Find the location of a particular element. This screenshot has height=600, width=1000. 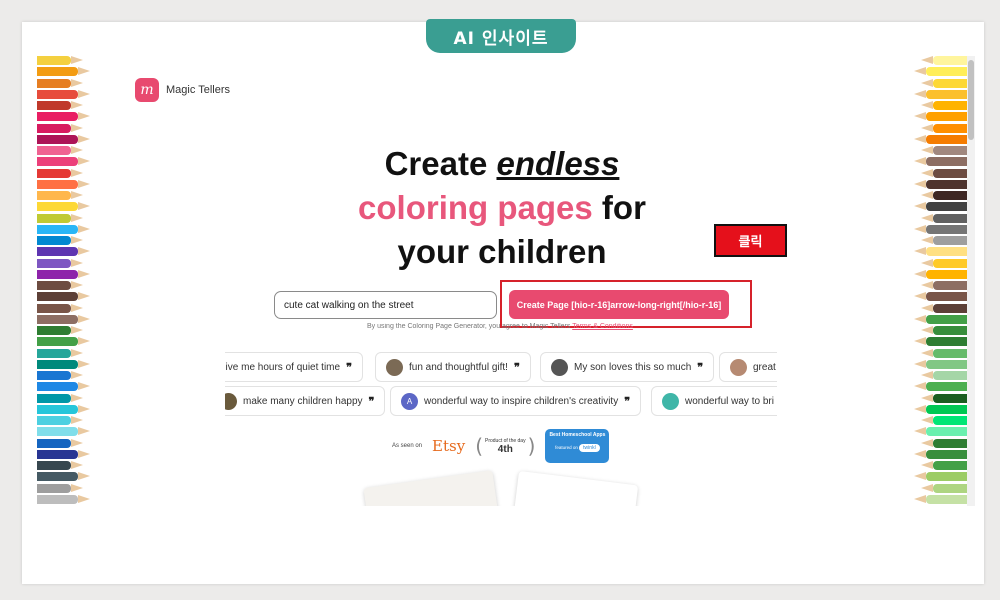

pencils-right-decoration is located at coordinates (936, 281).